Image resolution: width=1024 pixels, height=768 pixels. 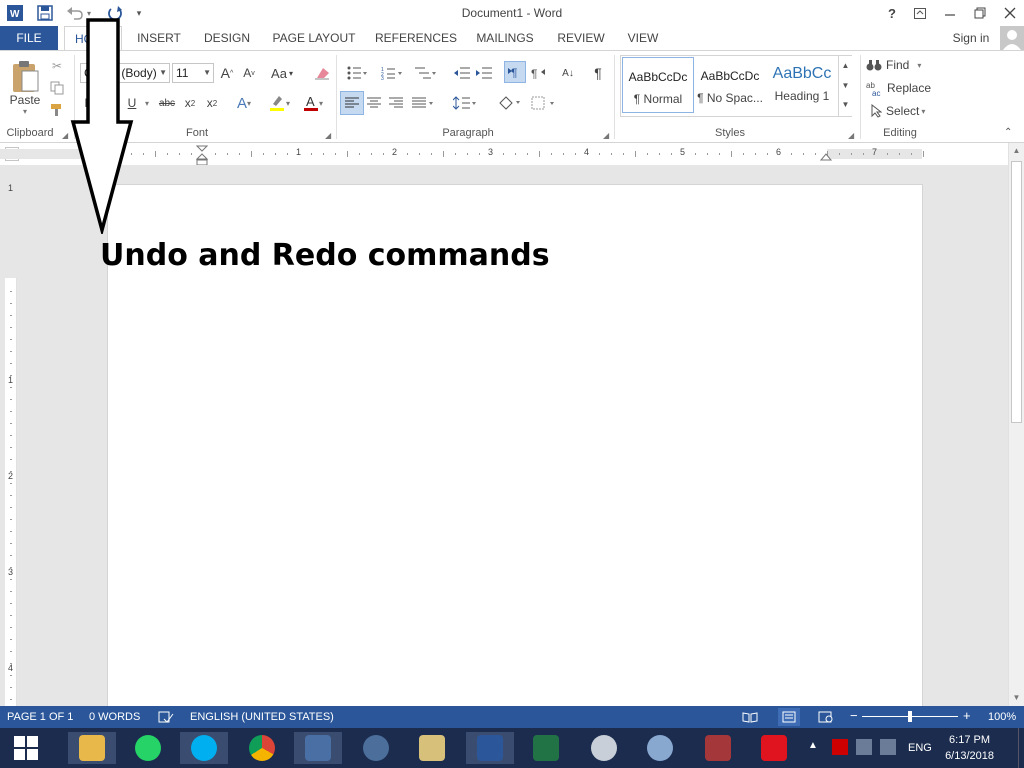 I want to click on align-left-icon, so click(x=352, y=103).